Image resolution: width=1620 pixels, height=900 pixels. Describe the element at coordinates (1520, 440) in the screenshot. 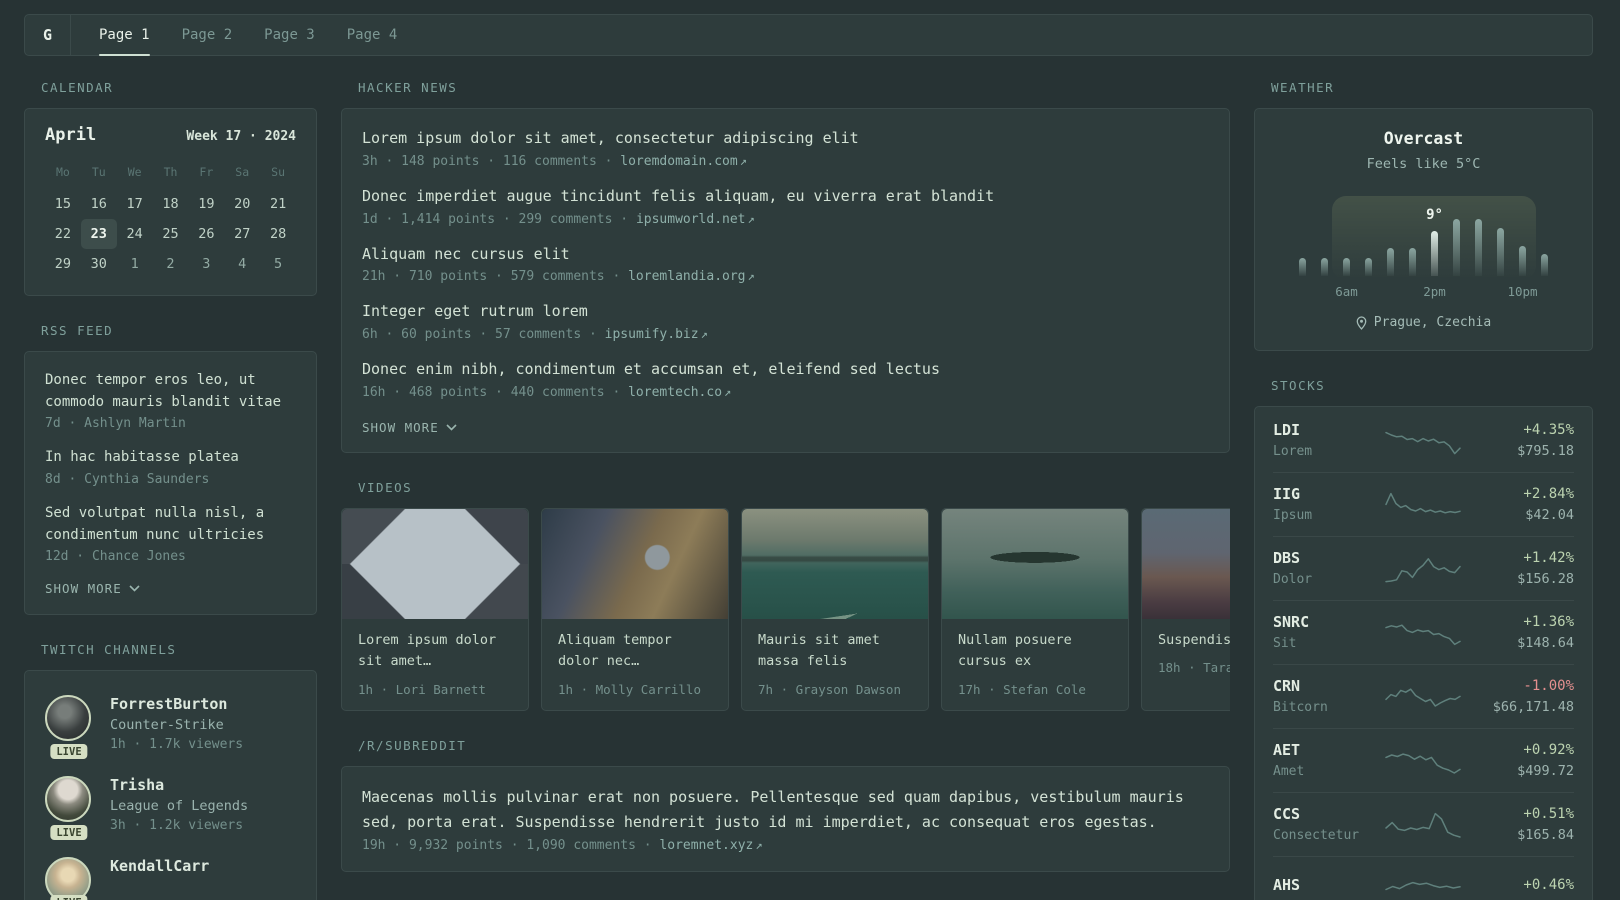

I see `stock-values: +4.35% $795.18` at that location.